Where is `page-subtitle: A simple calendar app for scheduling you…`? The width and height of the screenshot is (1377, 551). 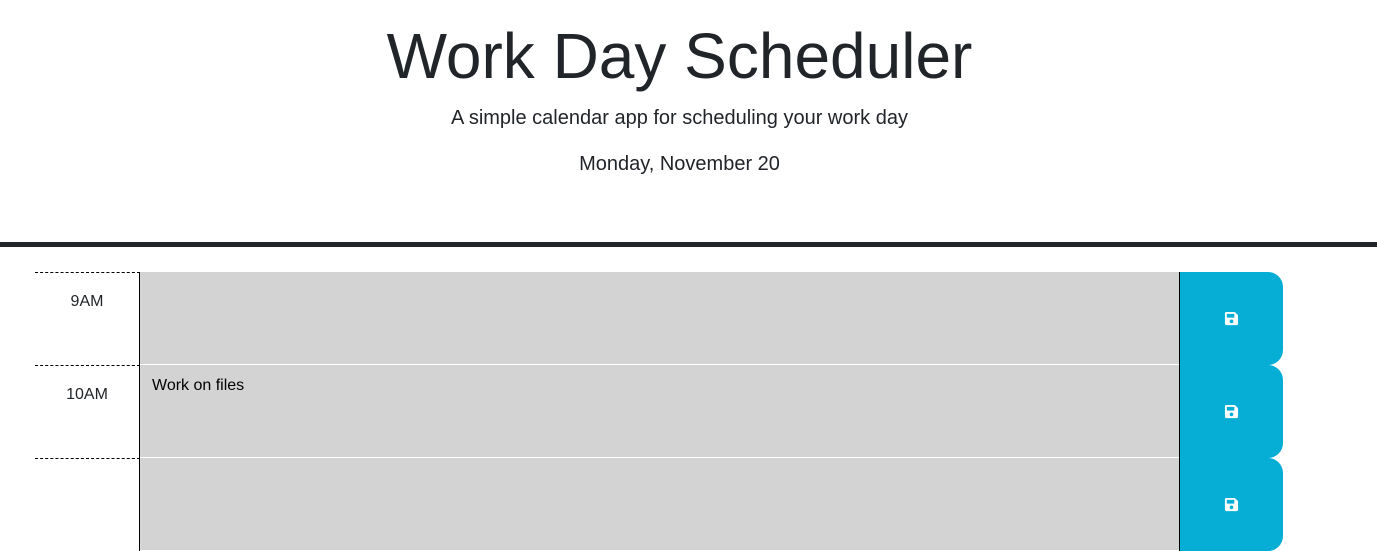 page-subtitle: A simple calendar app for scheduling you… is located at coordinates (679, 118).